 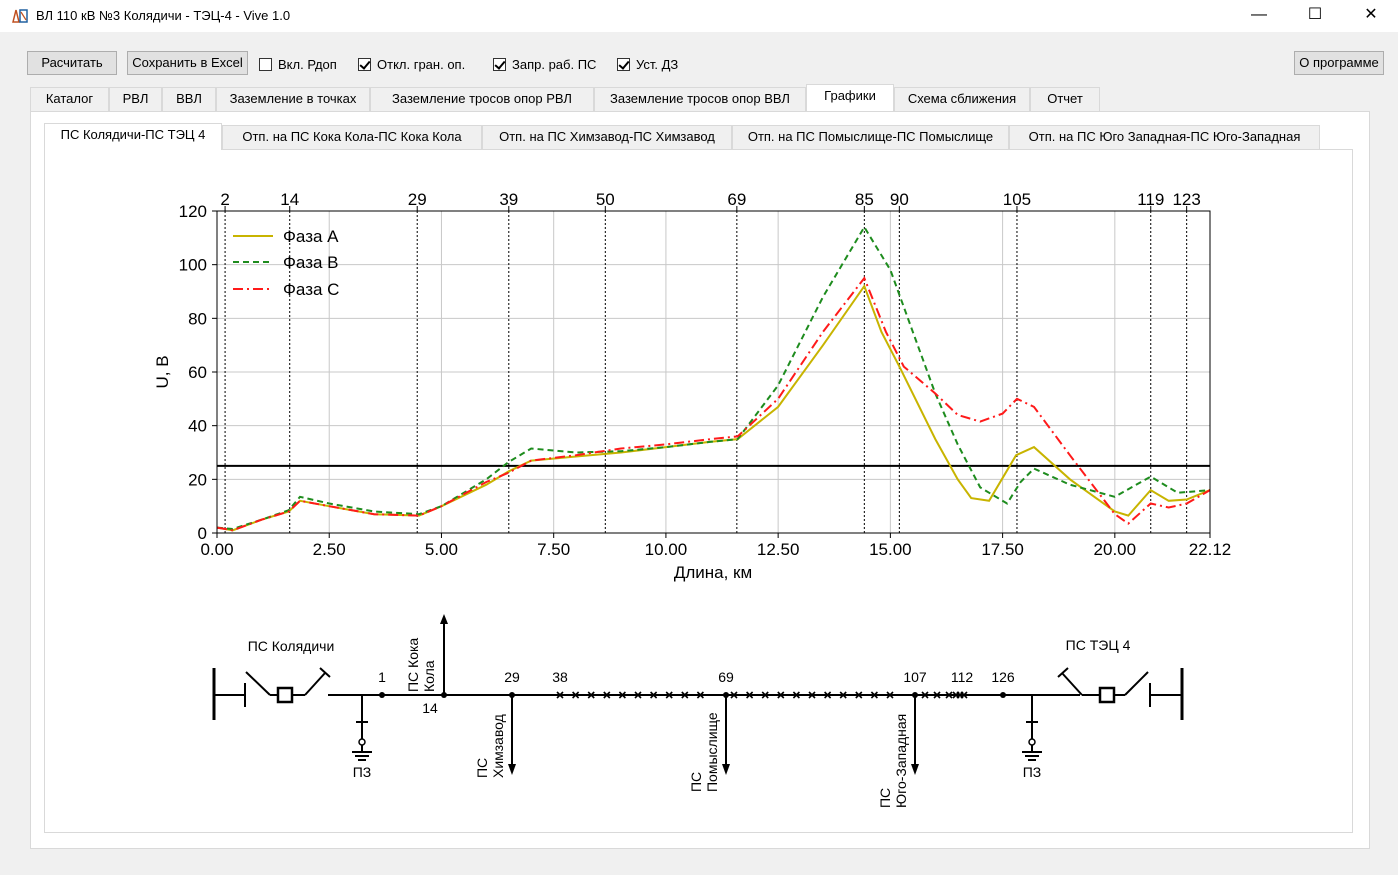 What do you see at coordinates (482, 99) in the screenshot?
I see `tab-grounding-rvl: Заземление тросов опор РВЛ` at bounding box center [482, 99].